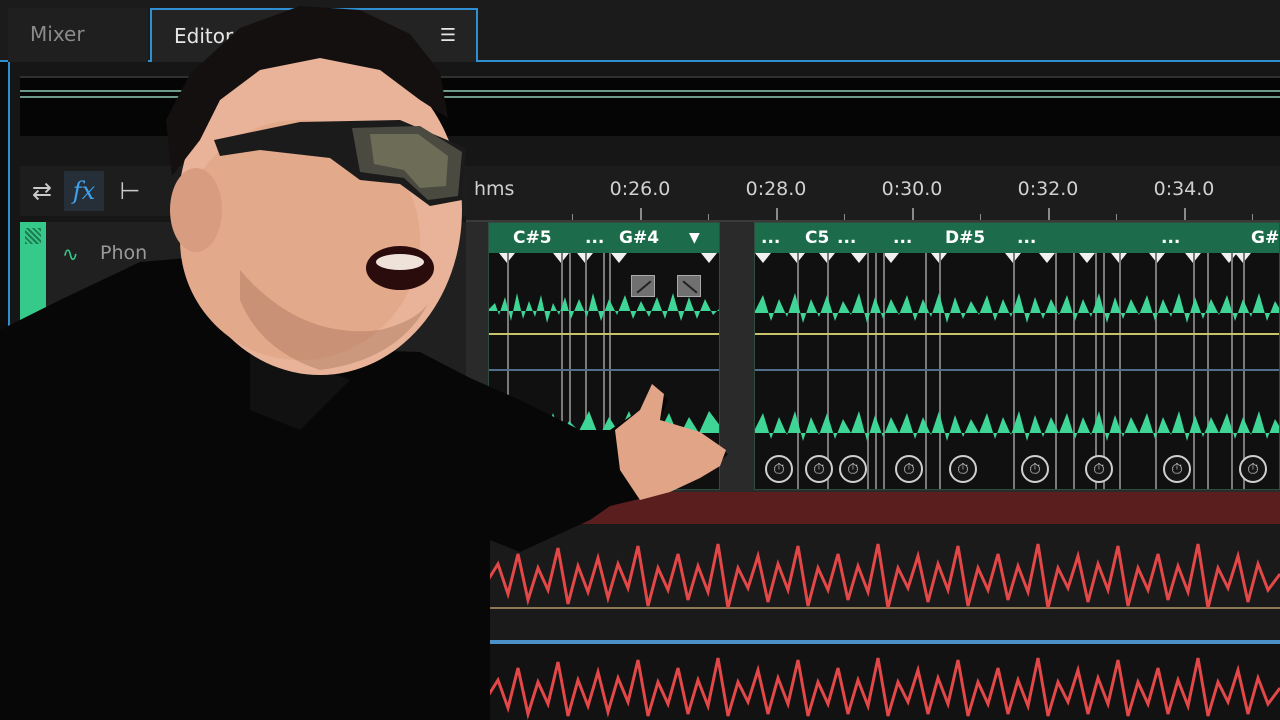  I want to click on audio-waveform-left, so click(883, 576).